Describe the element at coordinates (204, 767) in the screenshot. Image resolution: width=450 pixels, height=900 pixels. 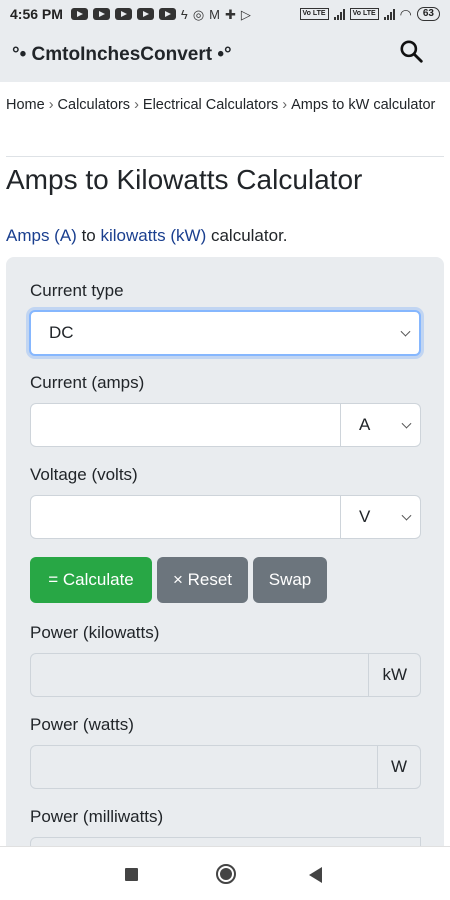
I see `power-watts-output` at that location.